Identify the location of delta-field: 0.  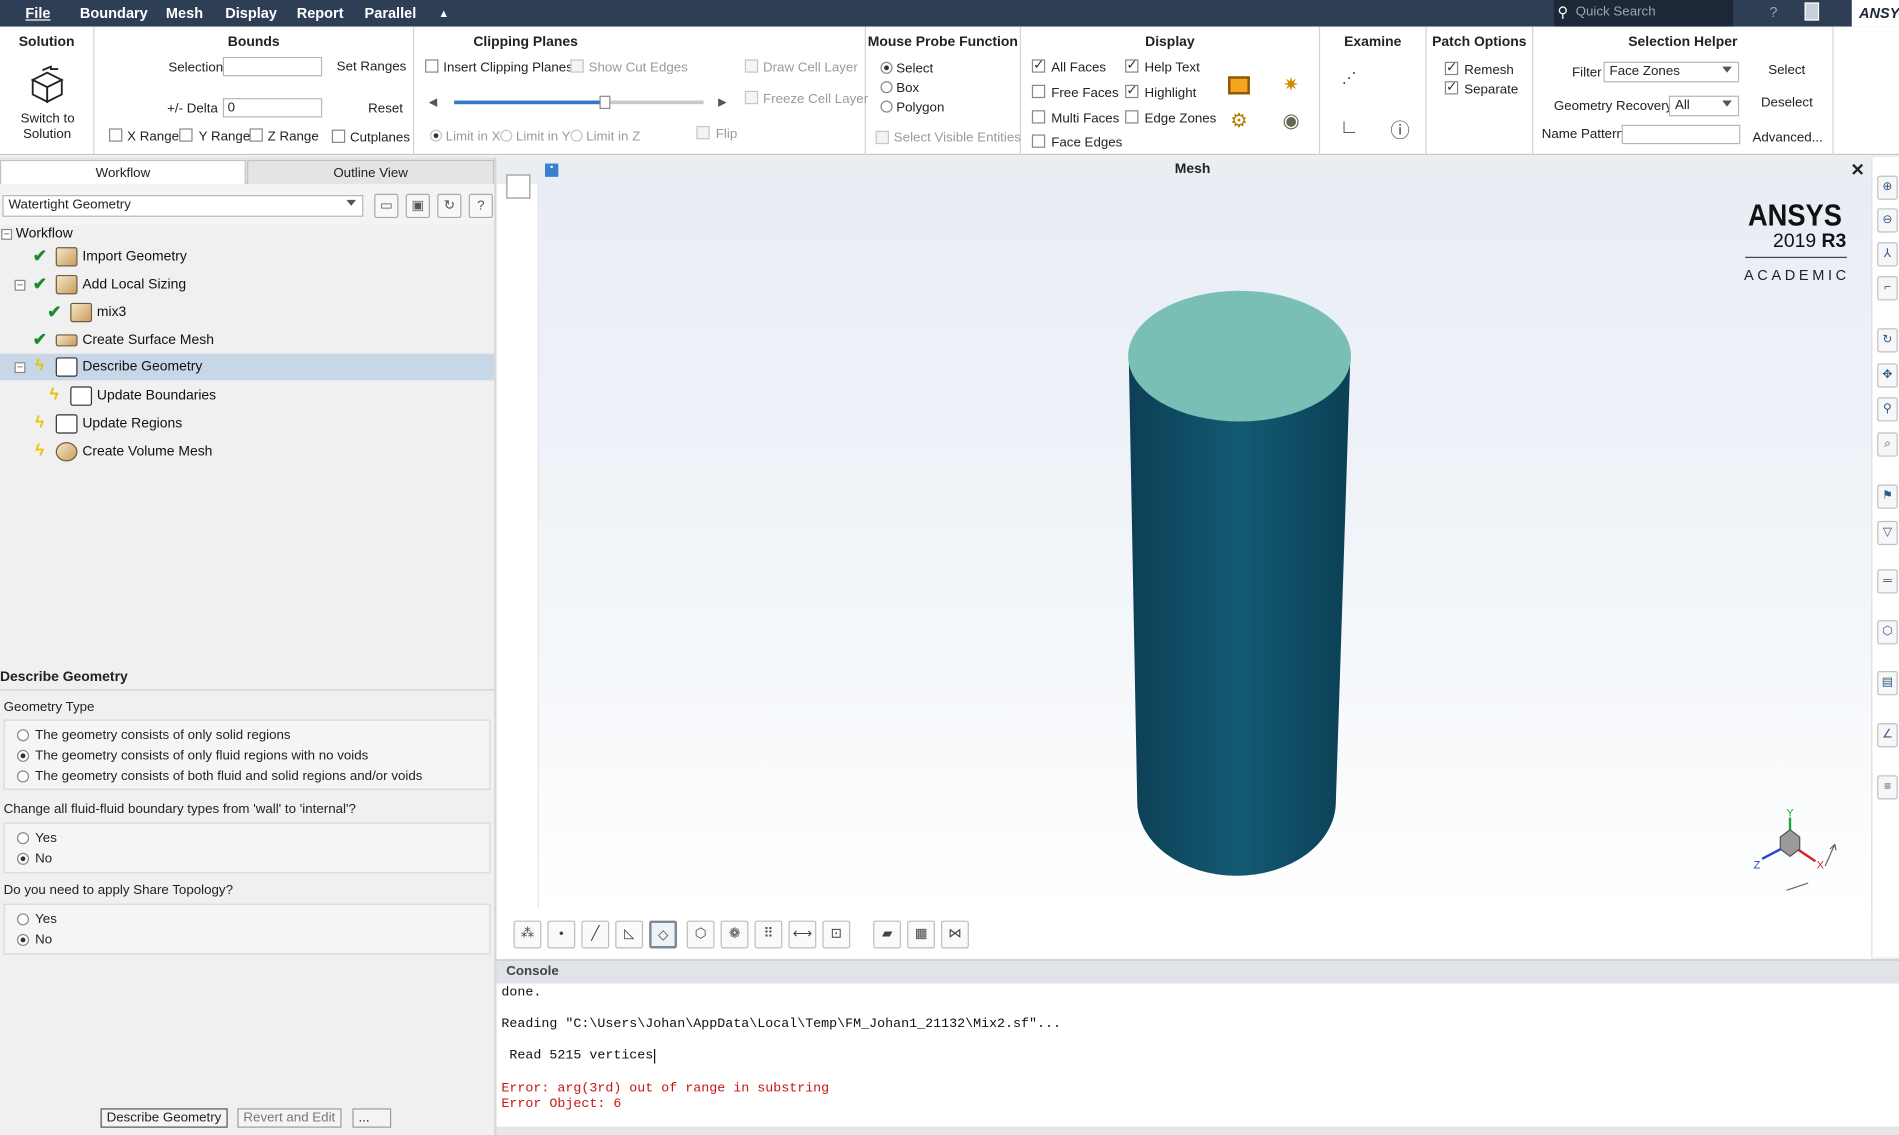
(272, 108).